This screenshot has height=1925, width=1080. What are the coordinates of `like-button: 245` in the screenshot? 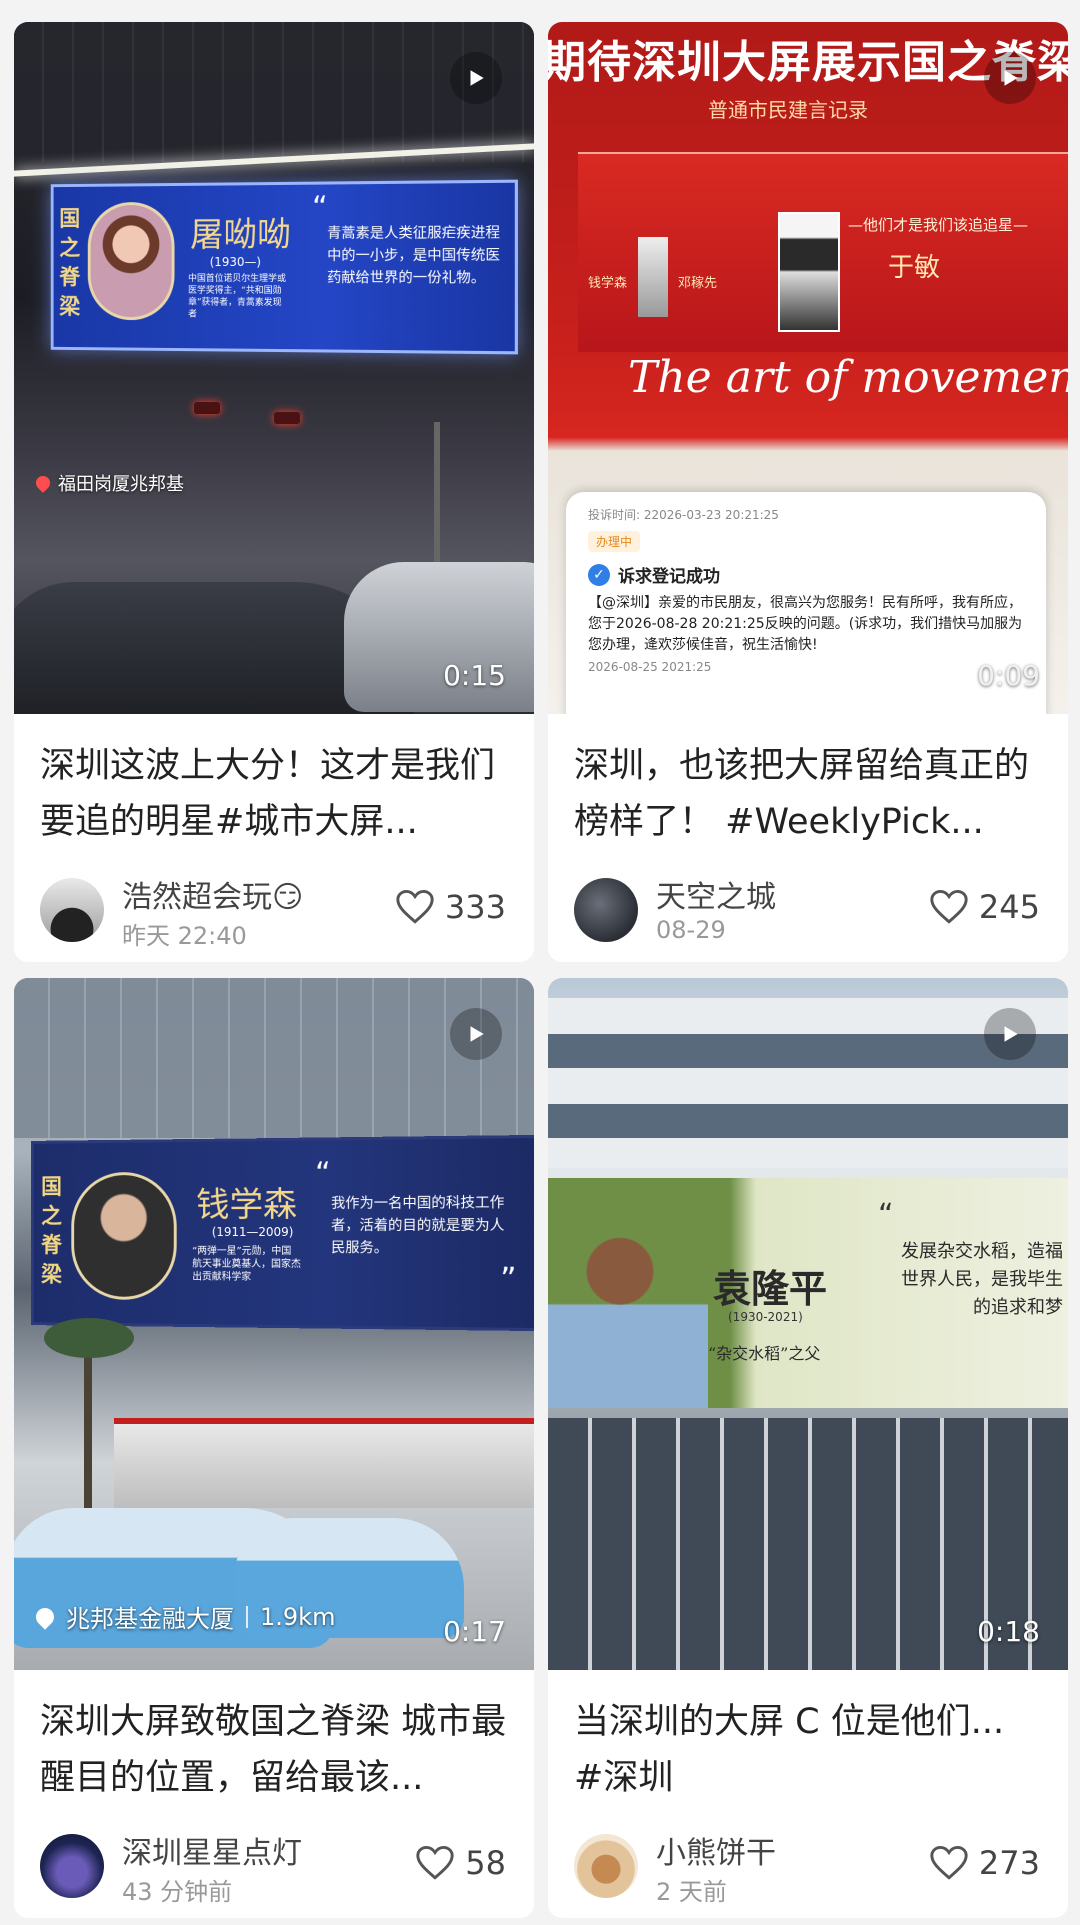 It's located at (984, 907).